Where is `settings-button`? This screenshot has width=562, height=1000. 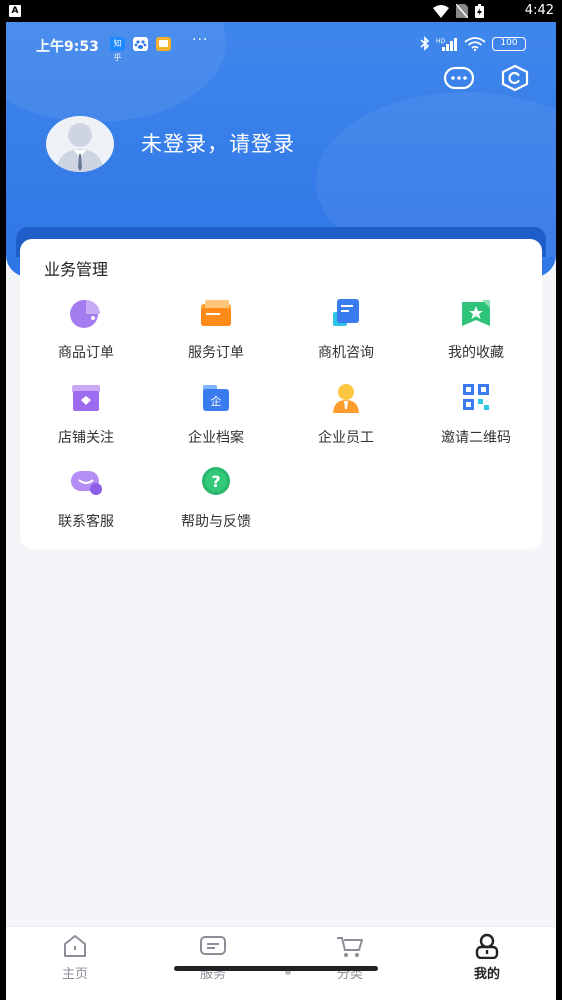 settings-button is located at coordinates (515, 78).